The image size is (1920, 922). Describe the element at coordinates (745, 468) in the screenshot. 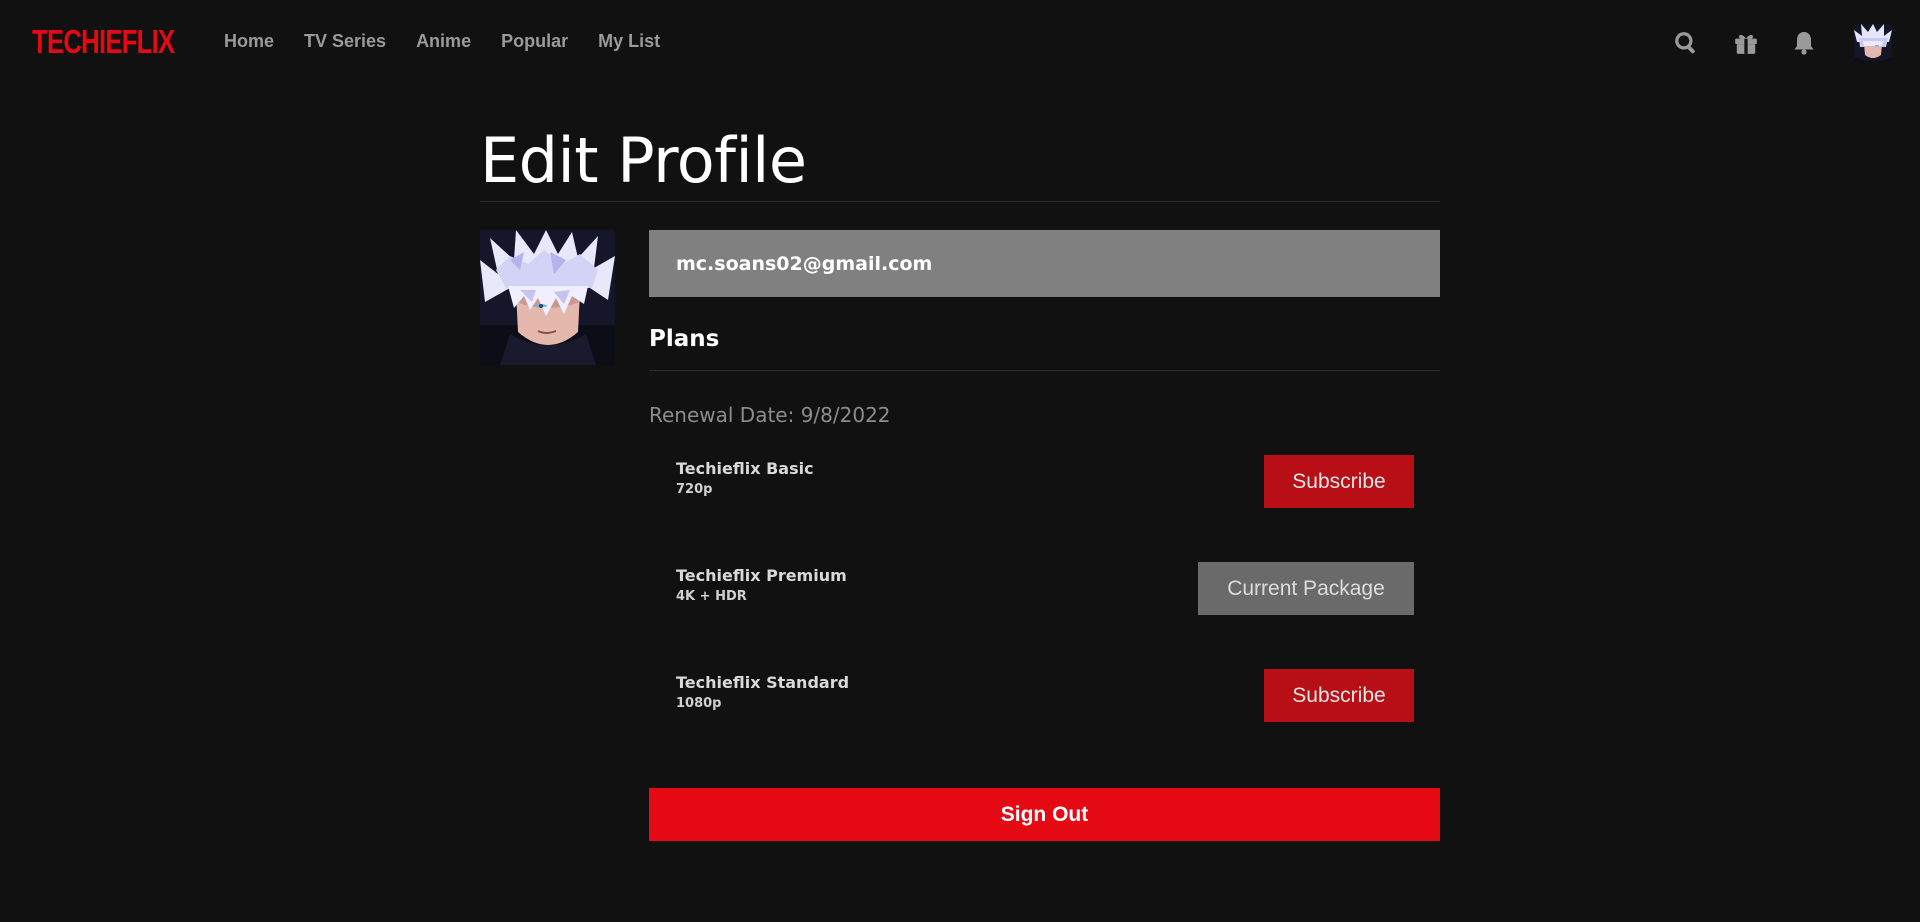

I see `plan-name: Techieflix Basic` at that location.